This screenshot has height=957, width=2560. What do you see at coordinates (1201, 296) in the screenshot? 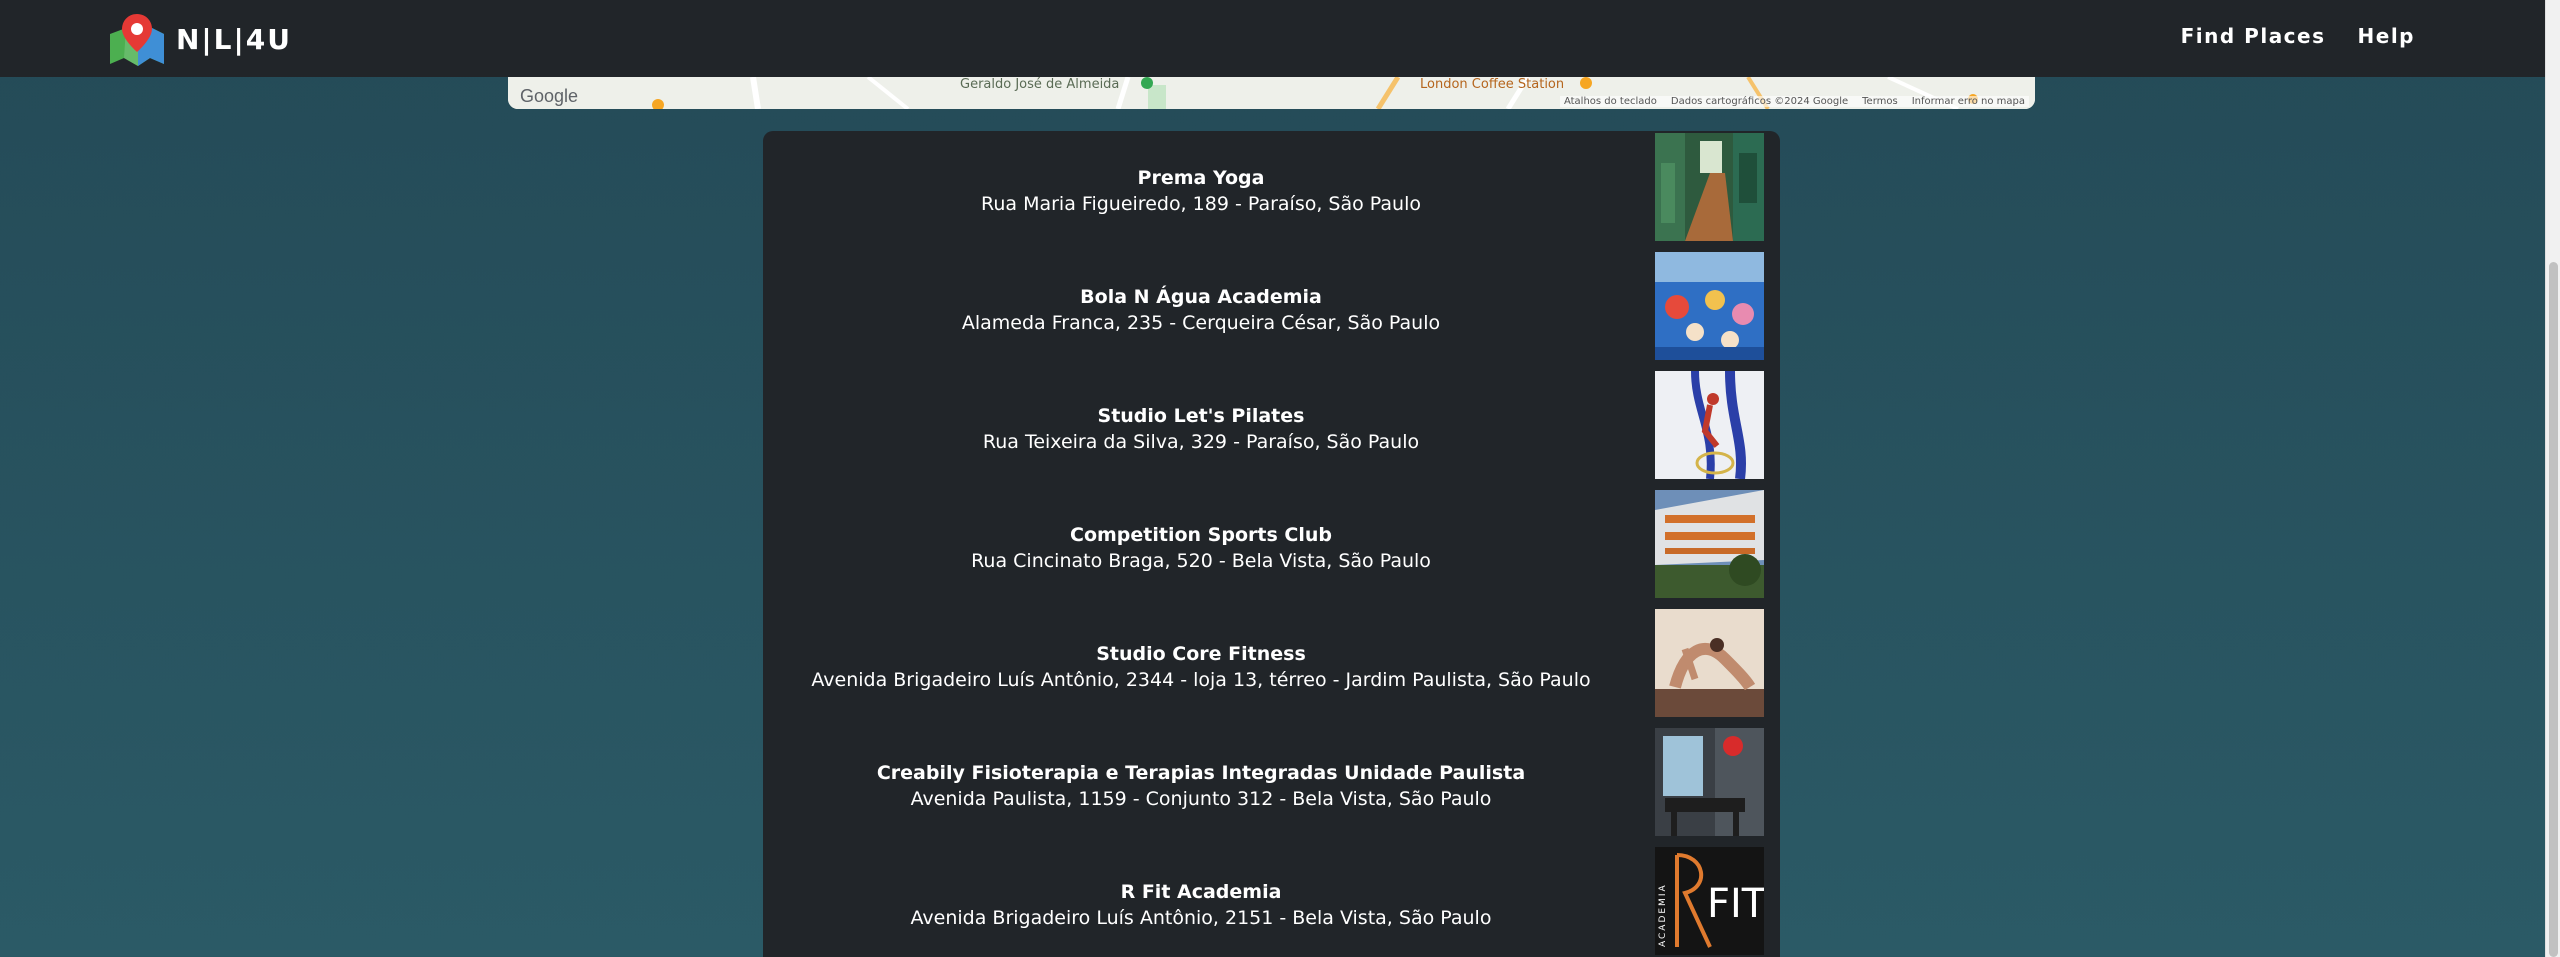
I see `place-name: Bola N Água Academia` at bounding box center [1201, 296].